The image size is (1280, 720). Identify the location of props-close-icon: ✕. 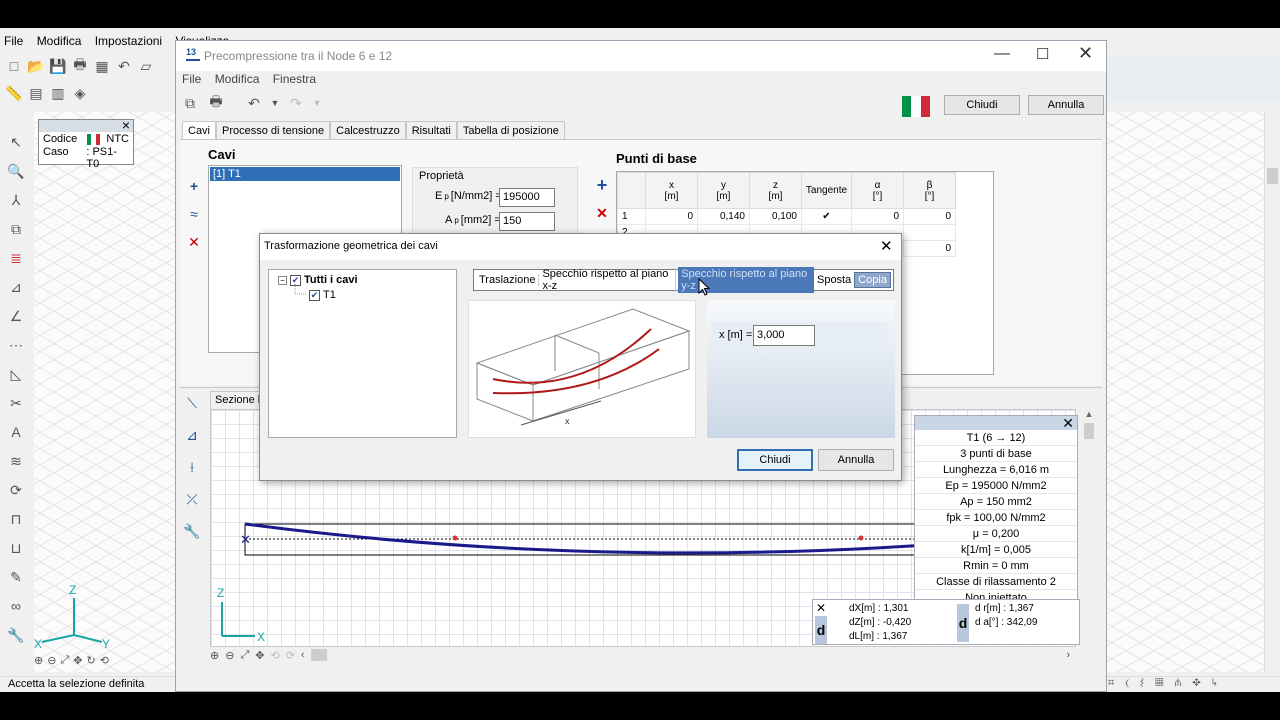
(1068, 423).